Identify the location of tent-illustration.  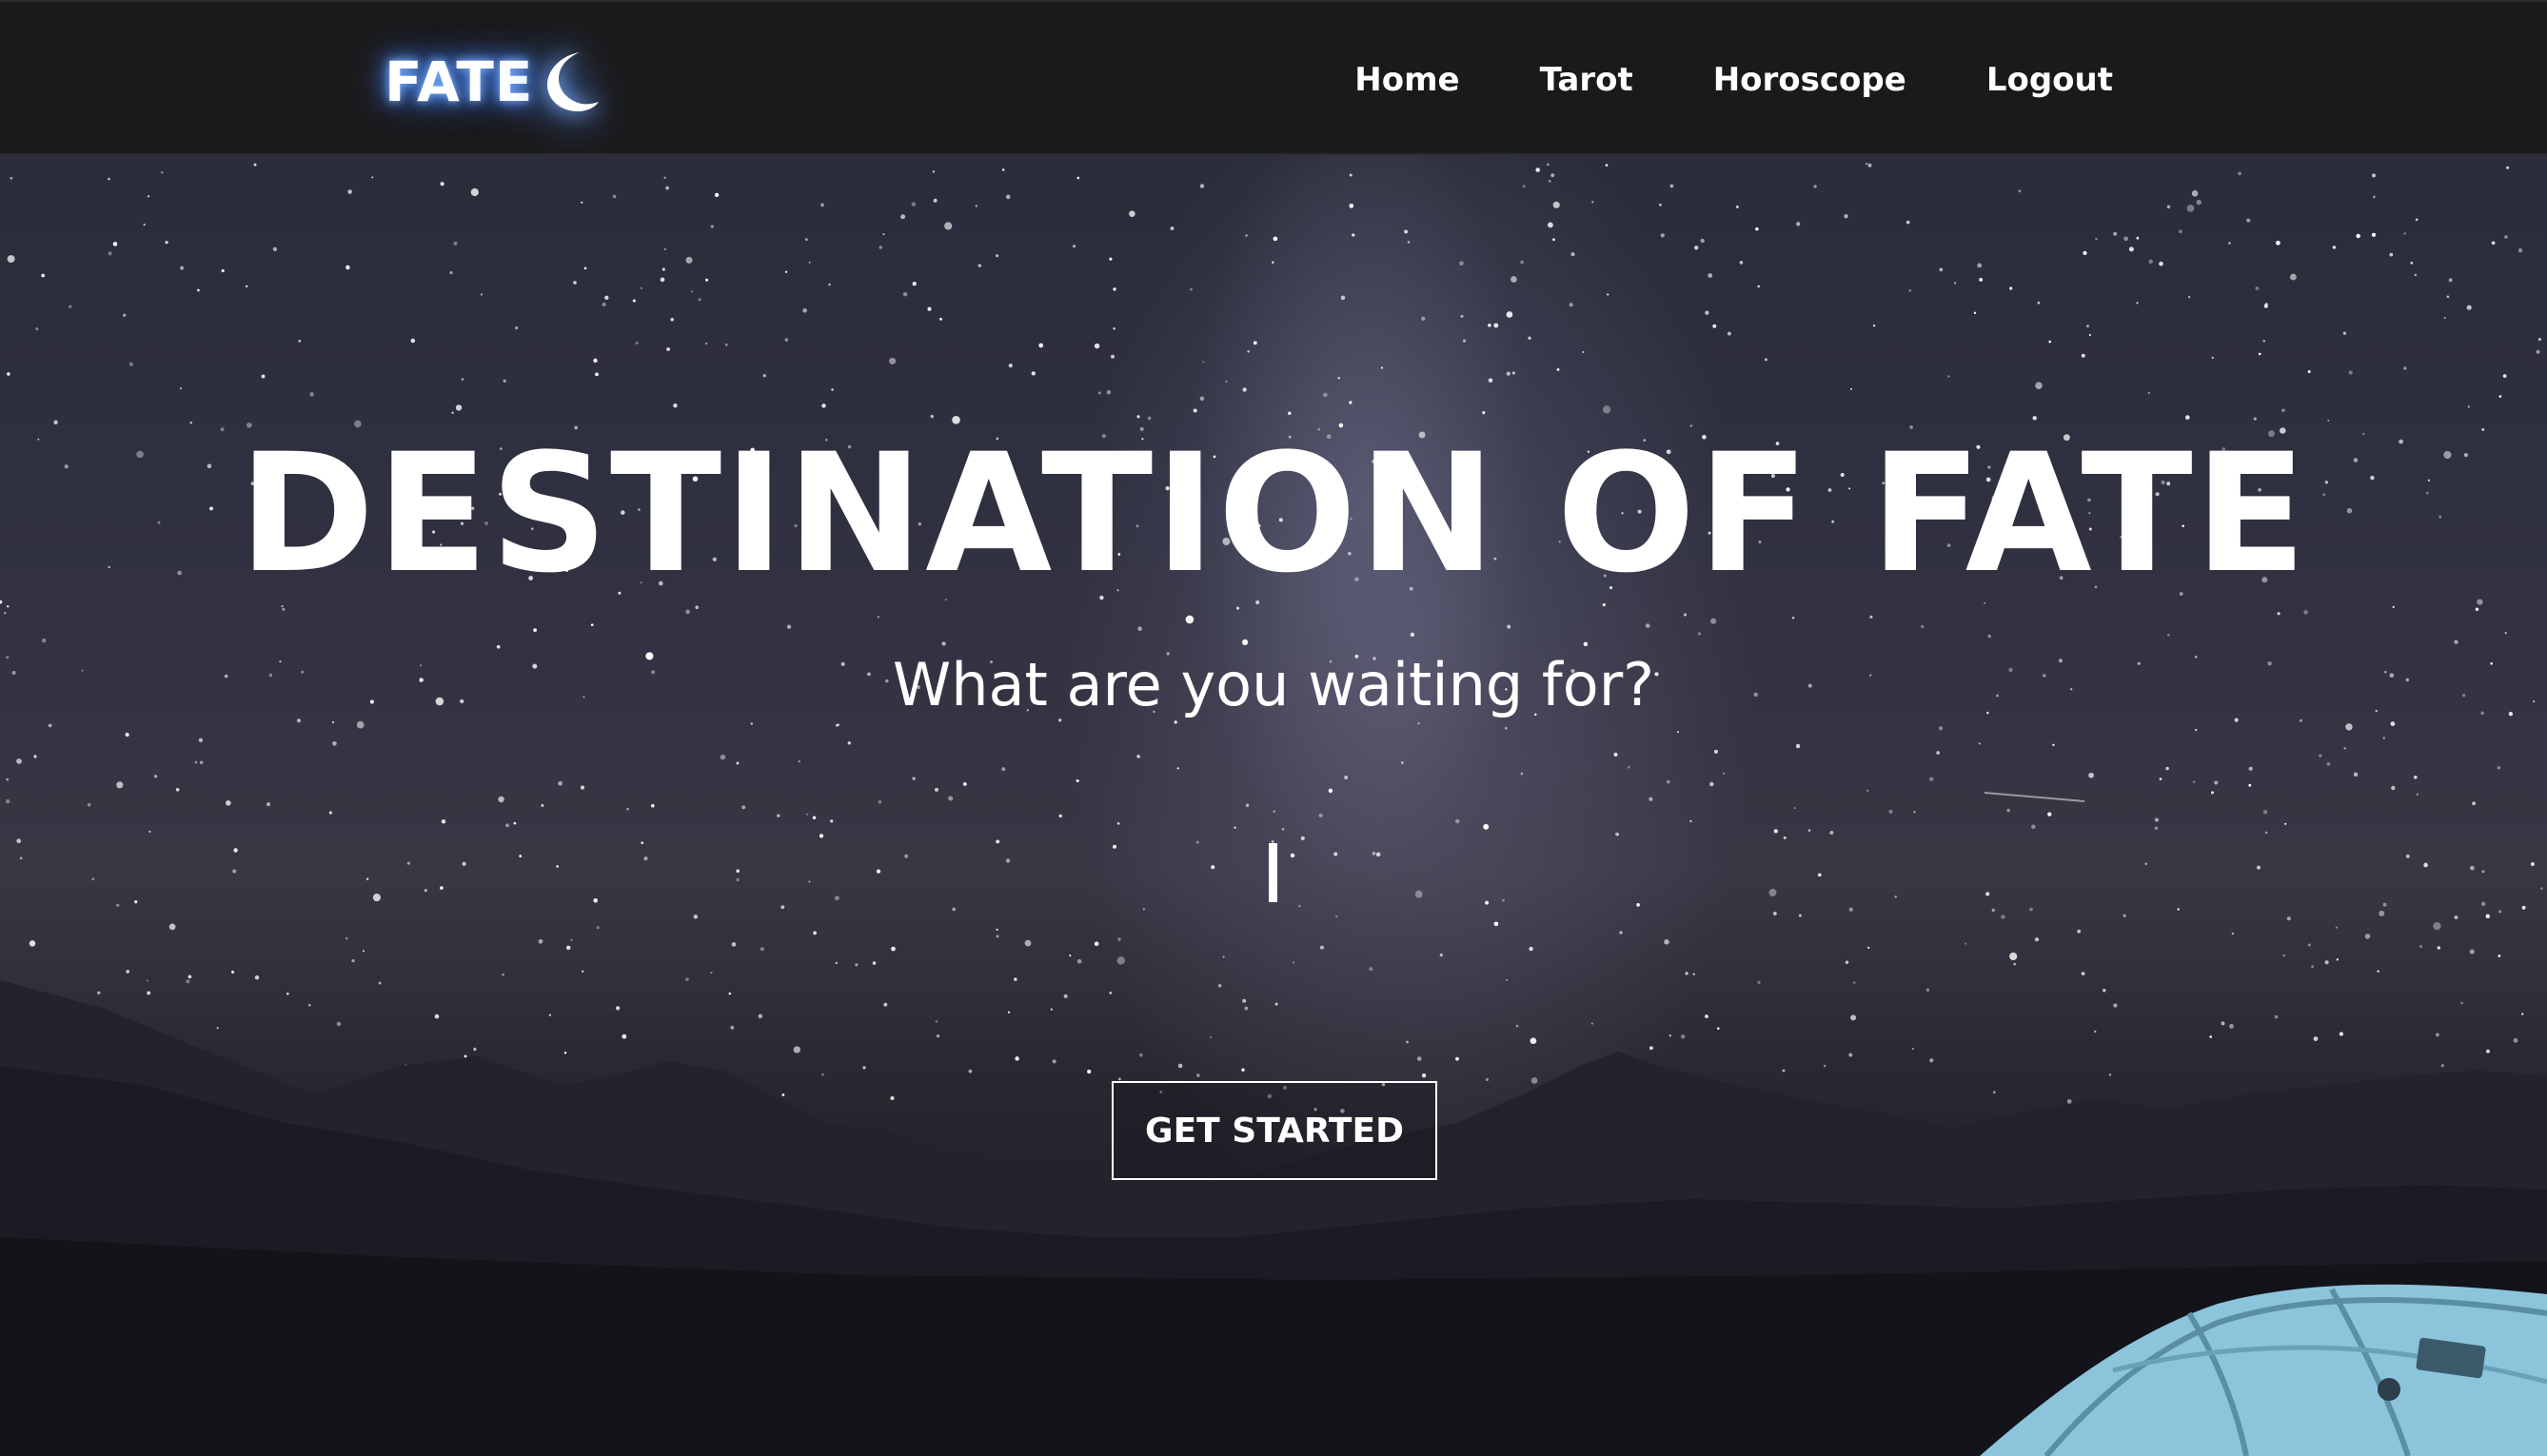
(2263, 1370).